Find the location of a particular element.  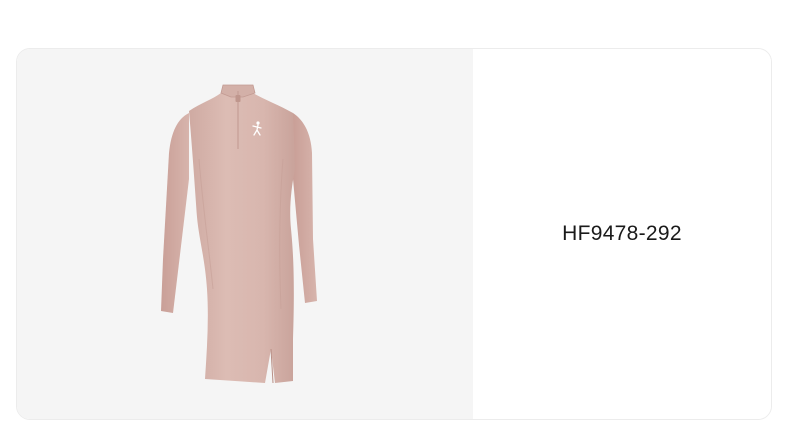

right-sleeve is located at coordinates (305, 208).